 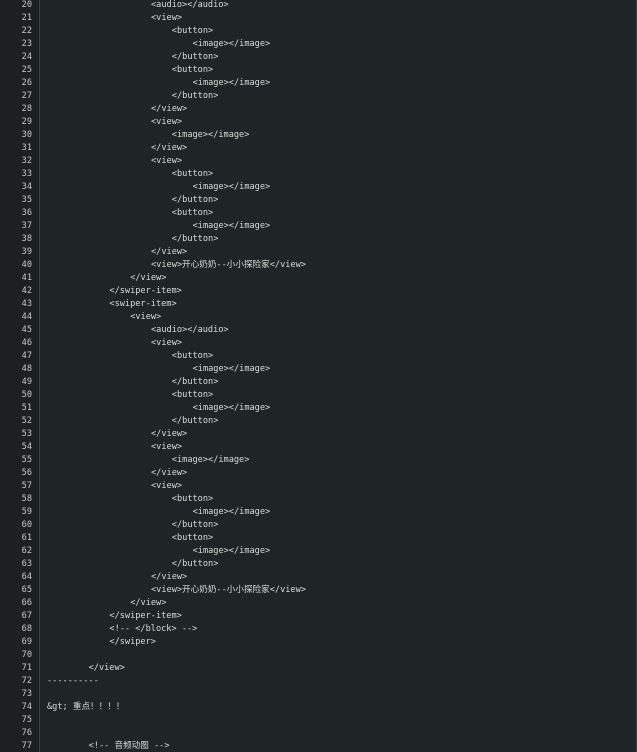 What do you see at coordinates (318, 31) in the screenshot?
I see `code-line: 22 <button>` at bounding box center [318, 31].